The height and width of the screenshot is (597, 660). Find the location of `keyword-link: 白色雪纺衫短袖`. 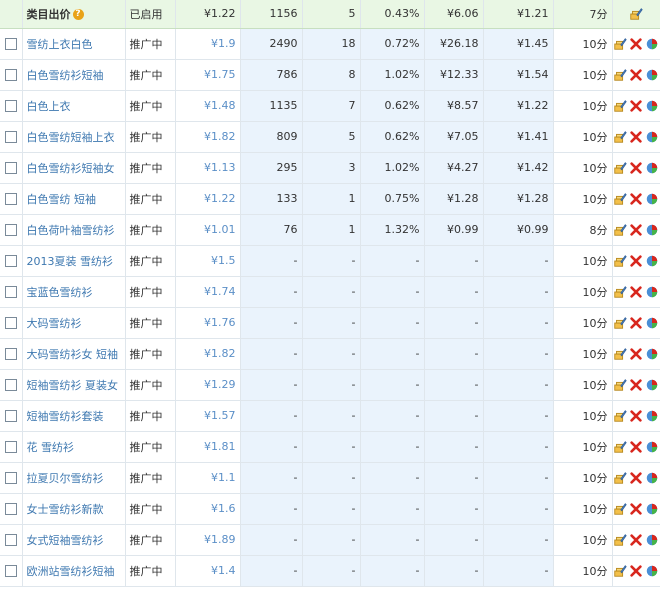

keyword-link: 白色雪纺衫短袖 is located at coordinates (74, 75).